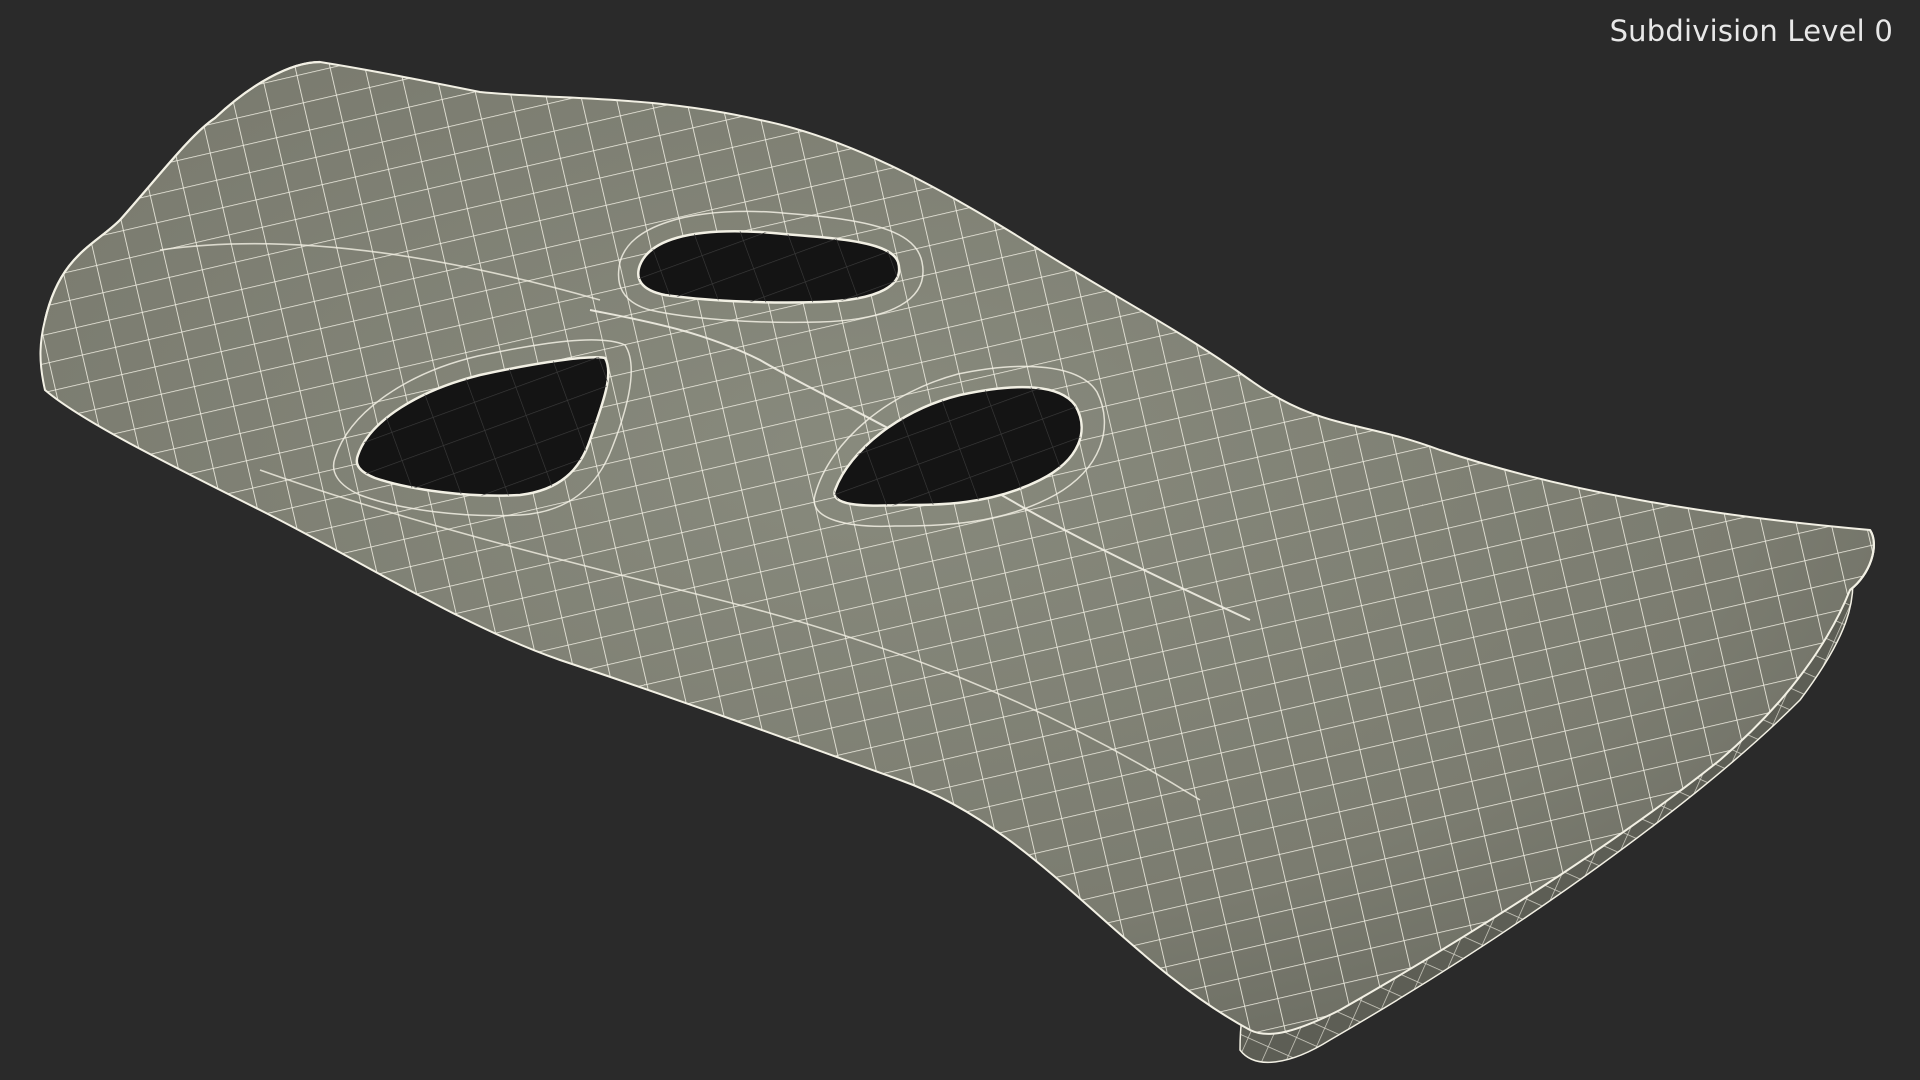  What do you see at coordinates (1751, 31) in the screenshot?
I see `subdivision-level-label: Subdivision Level 0` at bounding box center [1751, 31].